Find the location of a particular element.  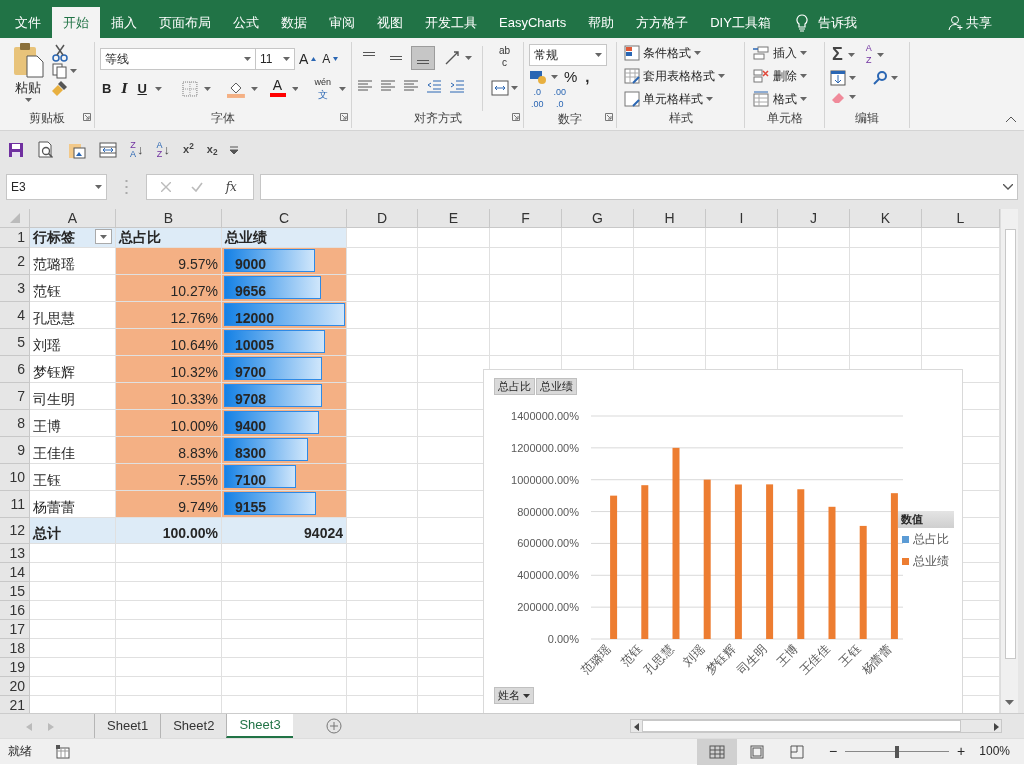

currency-icon is located at coordinates (538, 77).